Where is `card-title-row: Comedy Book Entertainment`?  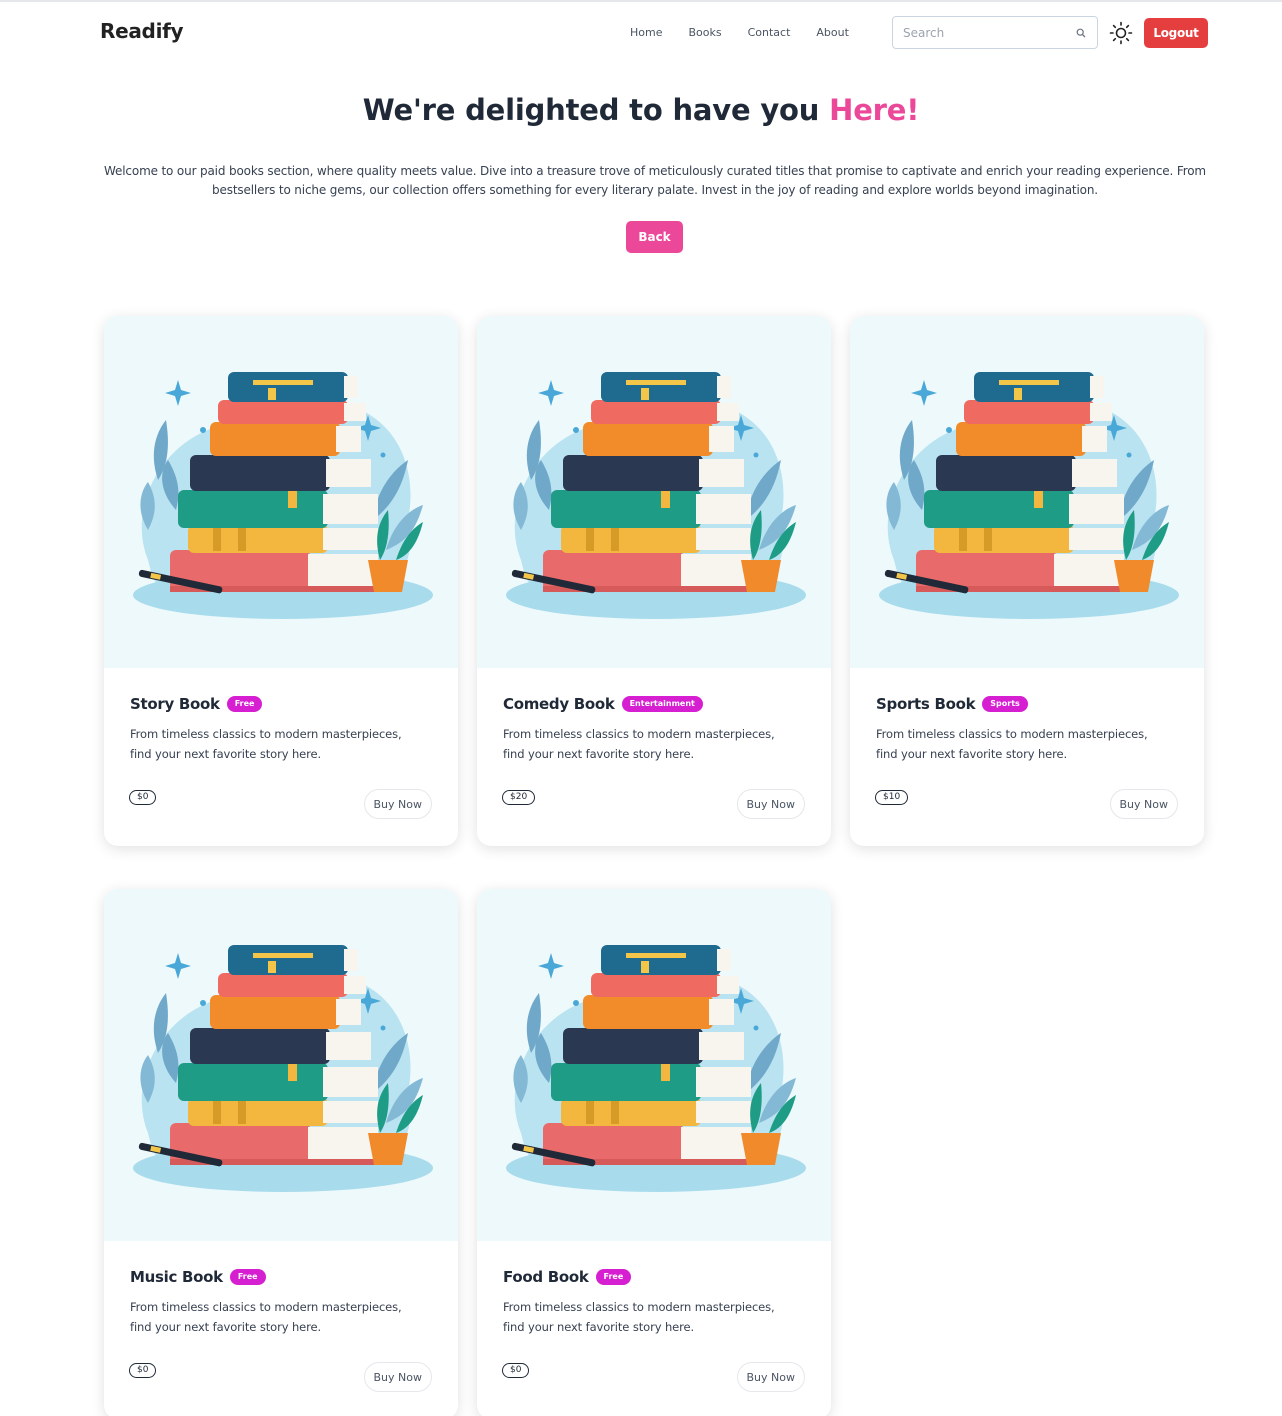 card-title-row: Comedy Book Entertainment is located at coordinates (603, 704).